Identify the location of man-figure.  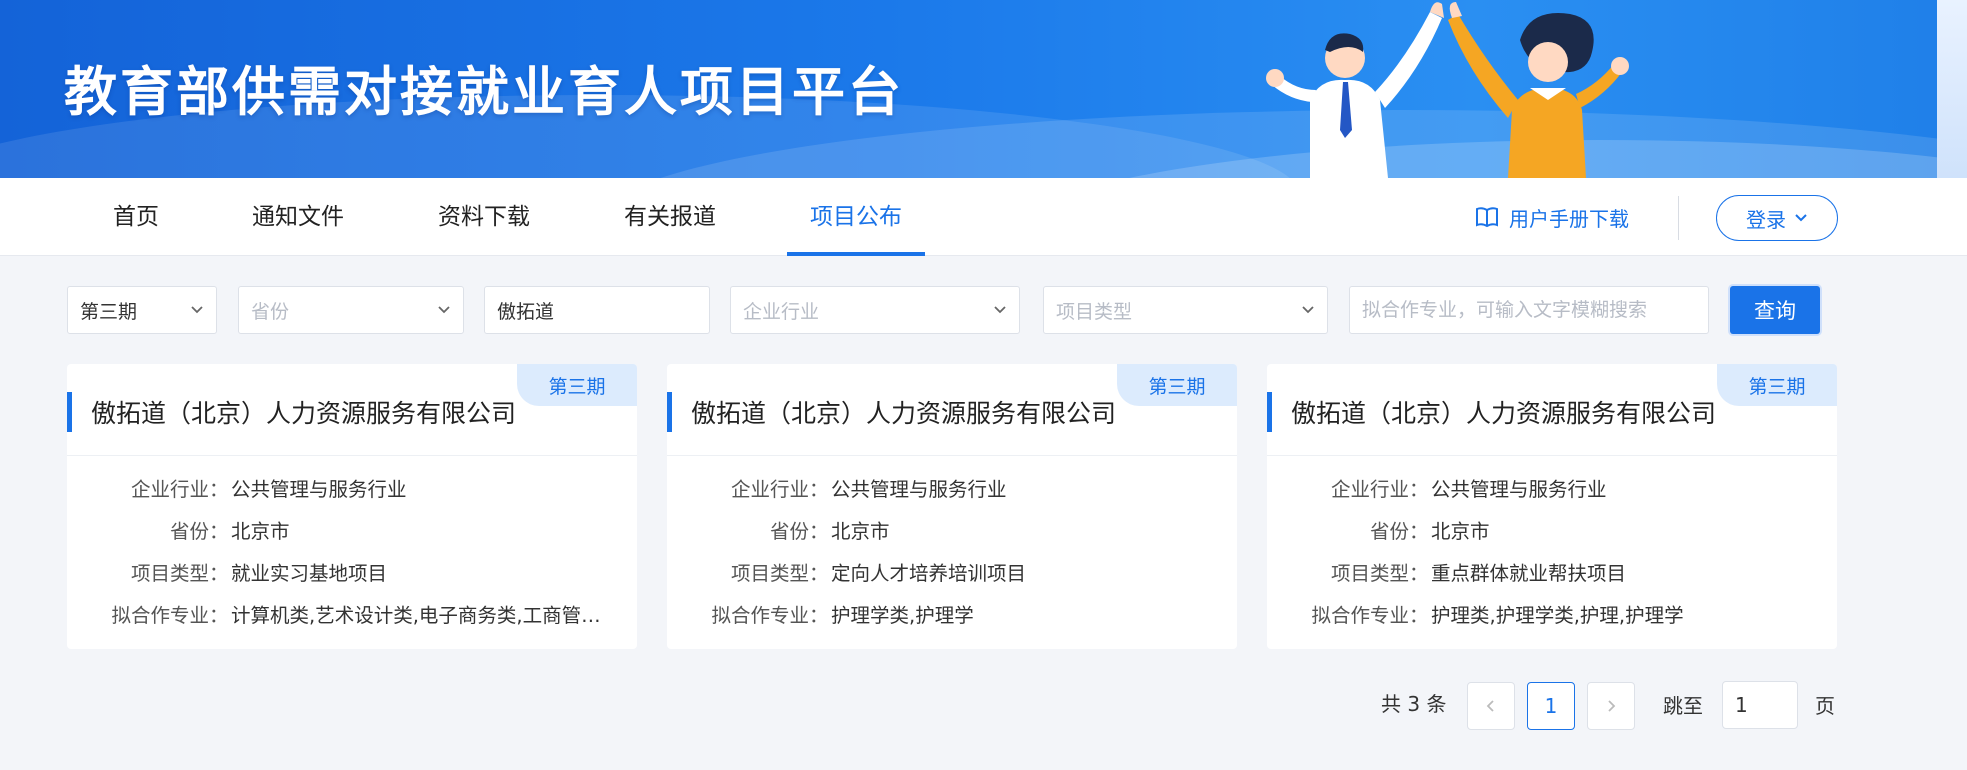
(1355, 90).